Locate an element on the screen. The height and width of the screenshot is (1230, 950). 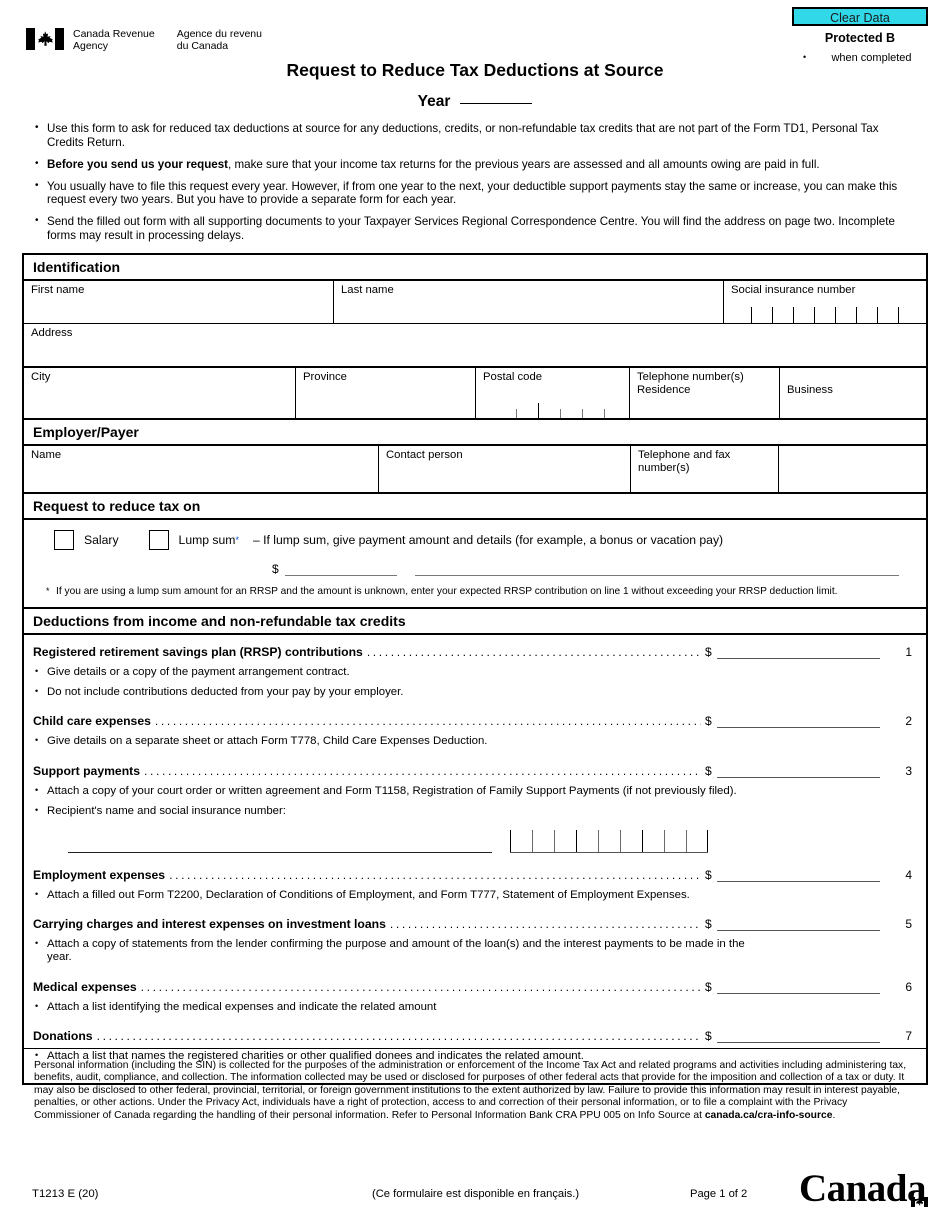
first-name-label: First name is located at coordinates (58, 290).